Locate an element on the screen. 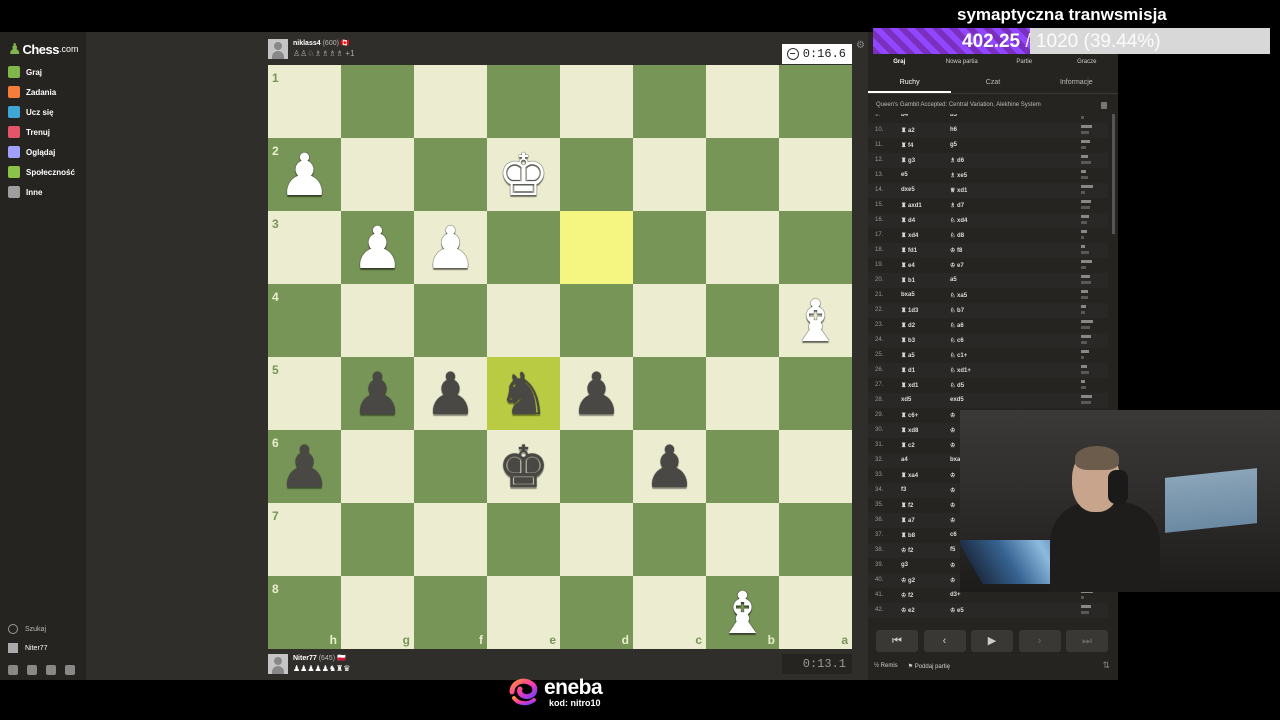 This screenshot has width=1280, height=720. chess-piece-icon: ♚ is located at coordinates (523, 174).